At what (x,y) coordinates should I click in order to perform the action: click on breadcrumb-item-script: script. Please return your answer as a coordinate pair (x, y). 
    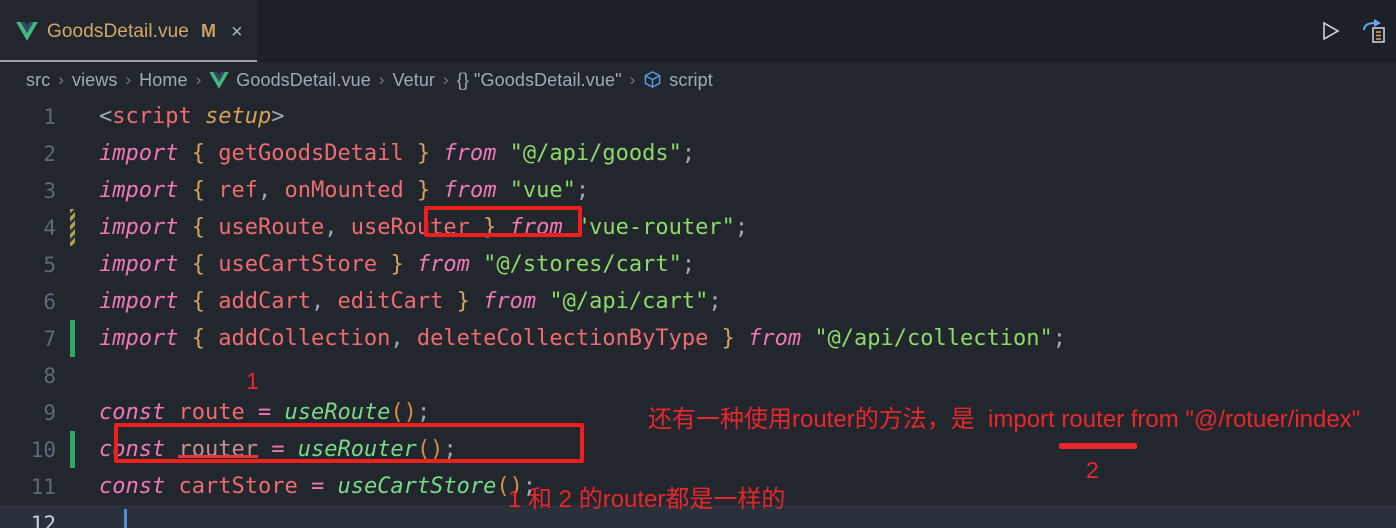
    Looking at the image, I should click on (678, 80).